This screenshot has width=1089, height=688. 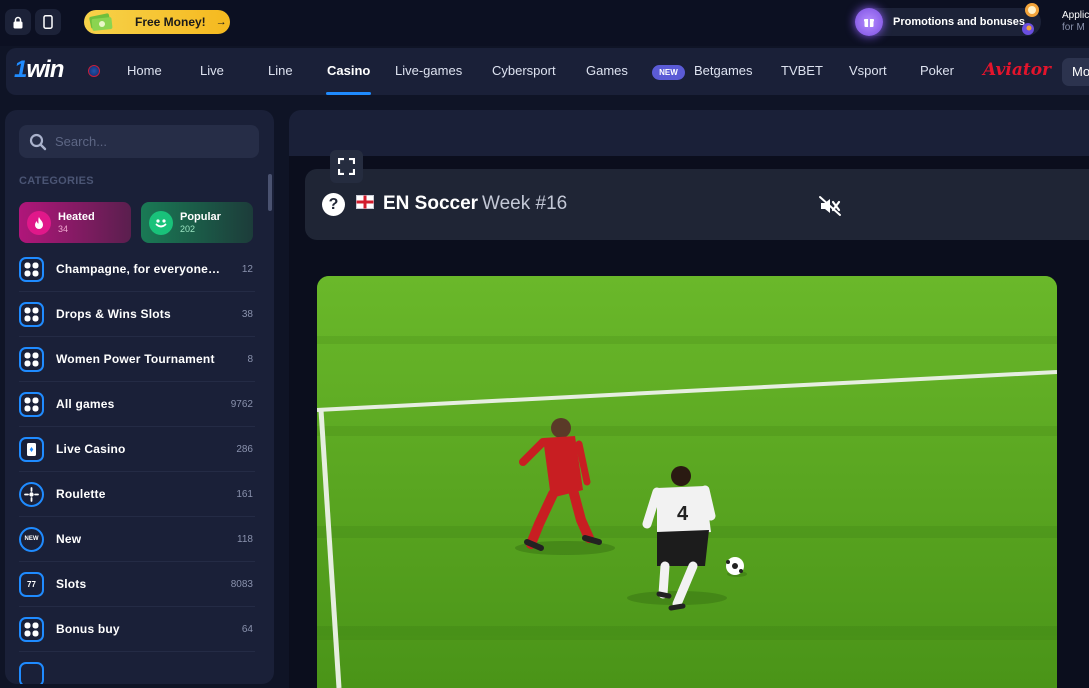 What do you see at coordinates (241, 404) in the screenshot?
I see `category-count: 9762` at bounding box center [241, 404].